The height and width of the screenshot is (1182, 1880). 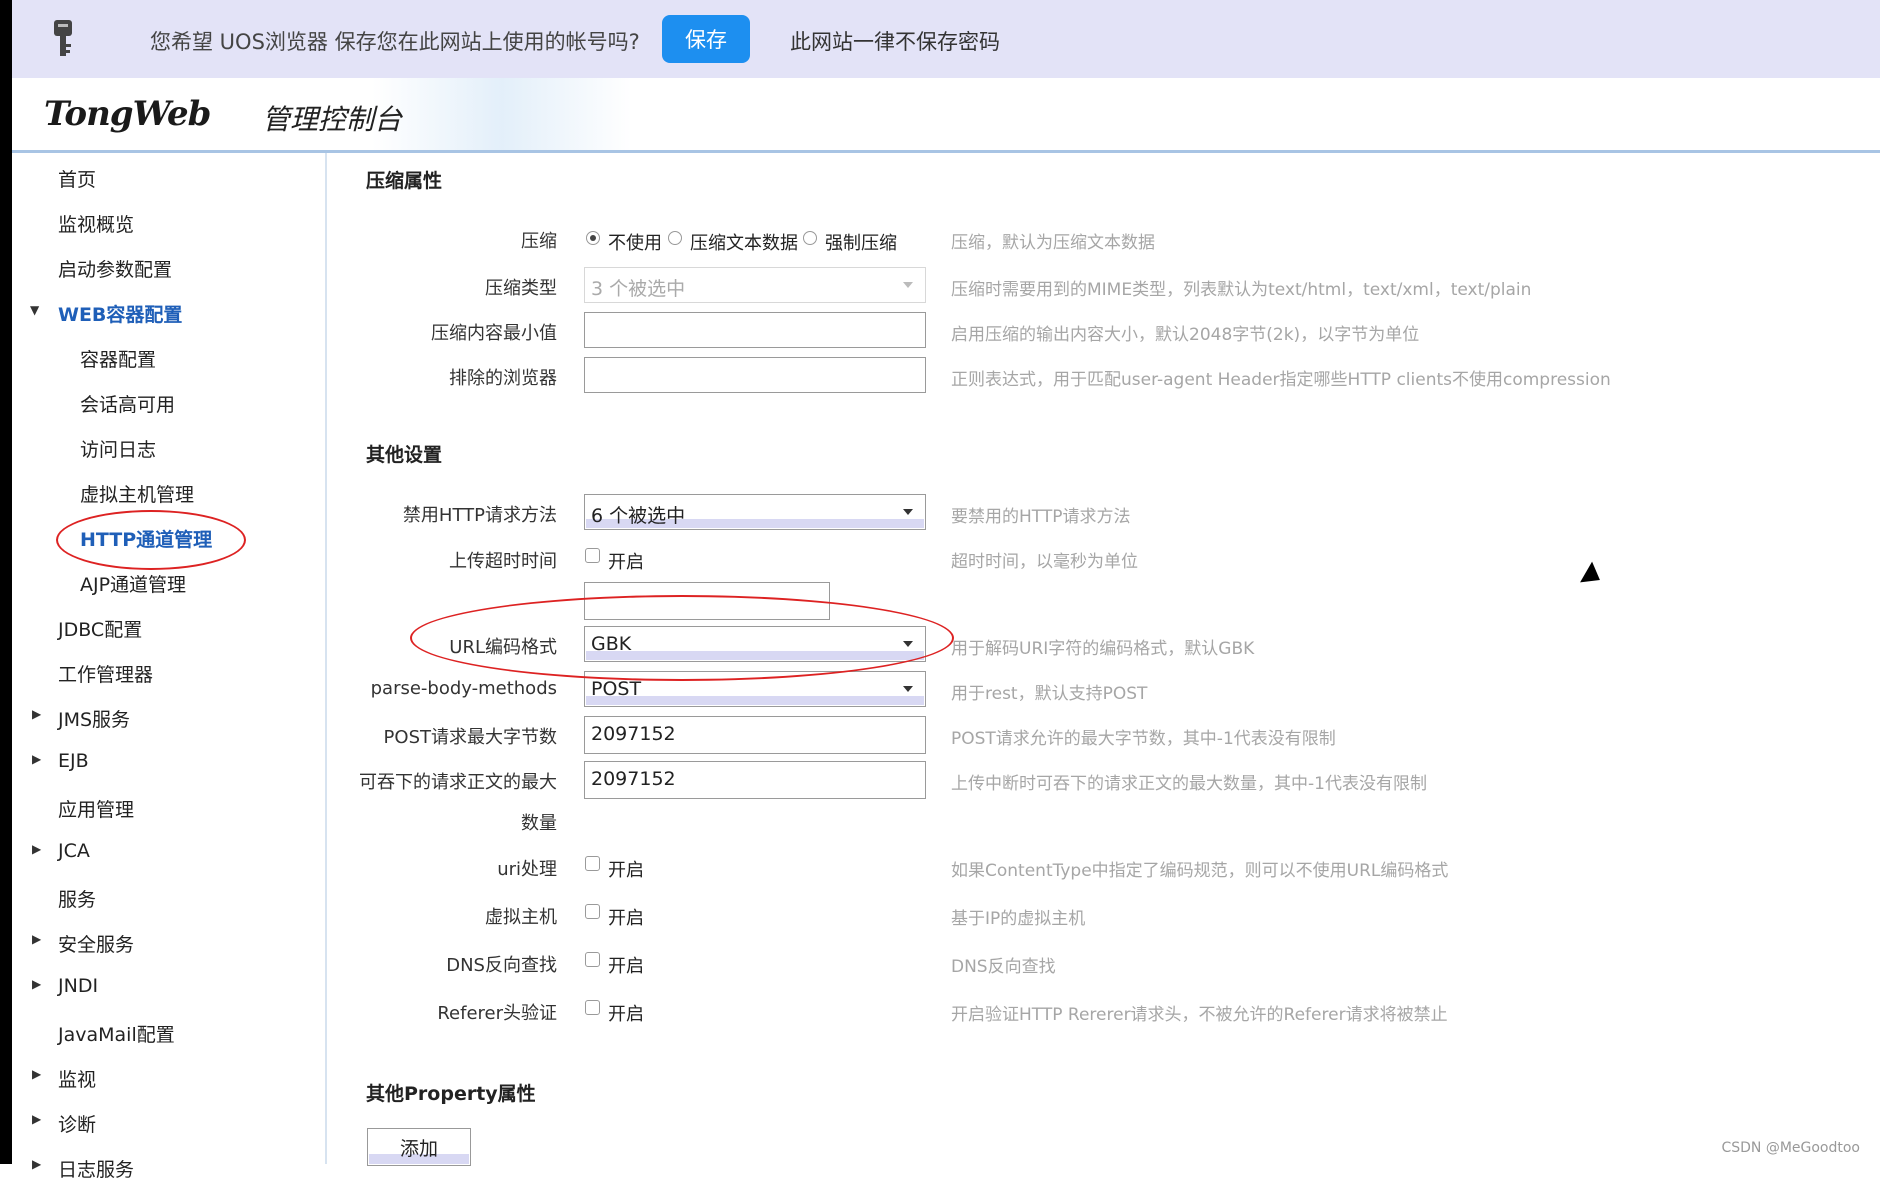 I want to click on sidebar-item-session-ha: 会话高可用, so click(x=127, y=403).